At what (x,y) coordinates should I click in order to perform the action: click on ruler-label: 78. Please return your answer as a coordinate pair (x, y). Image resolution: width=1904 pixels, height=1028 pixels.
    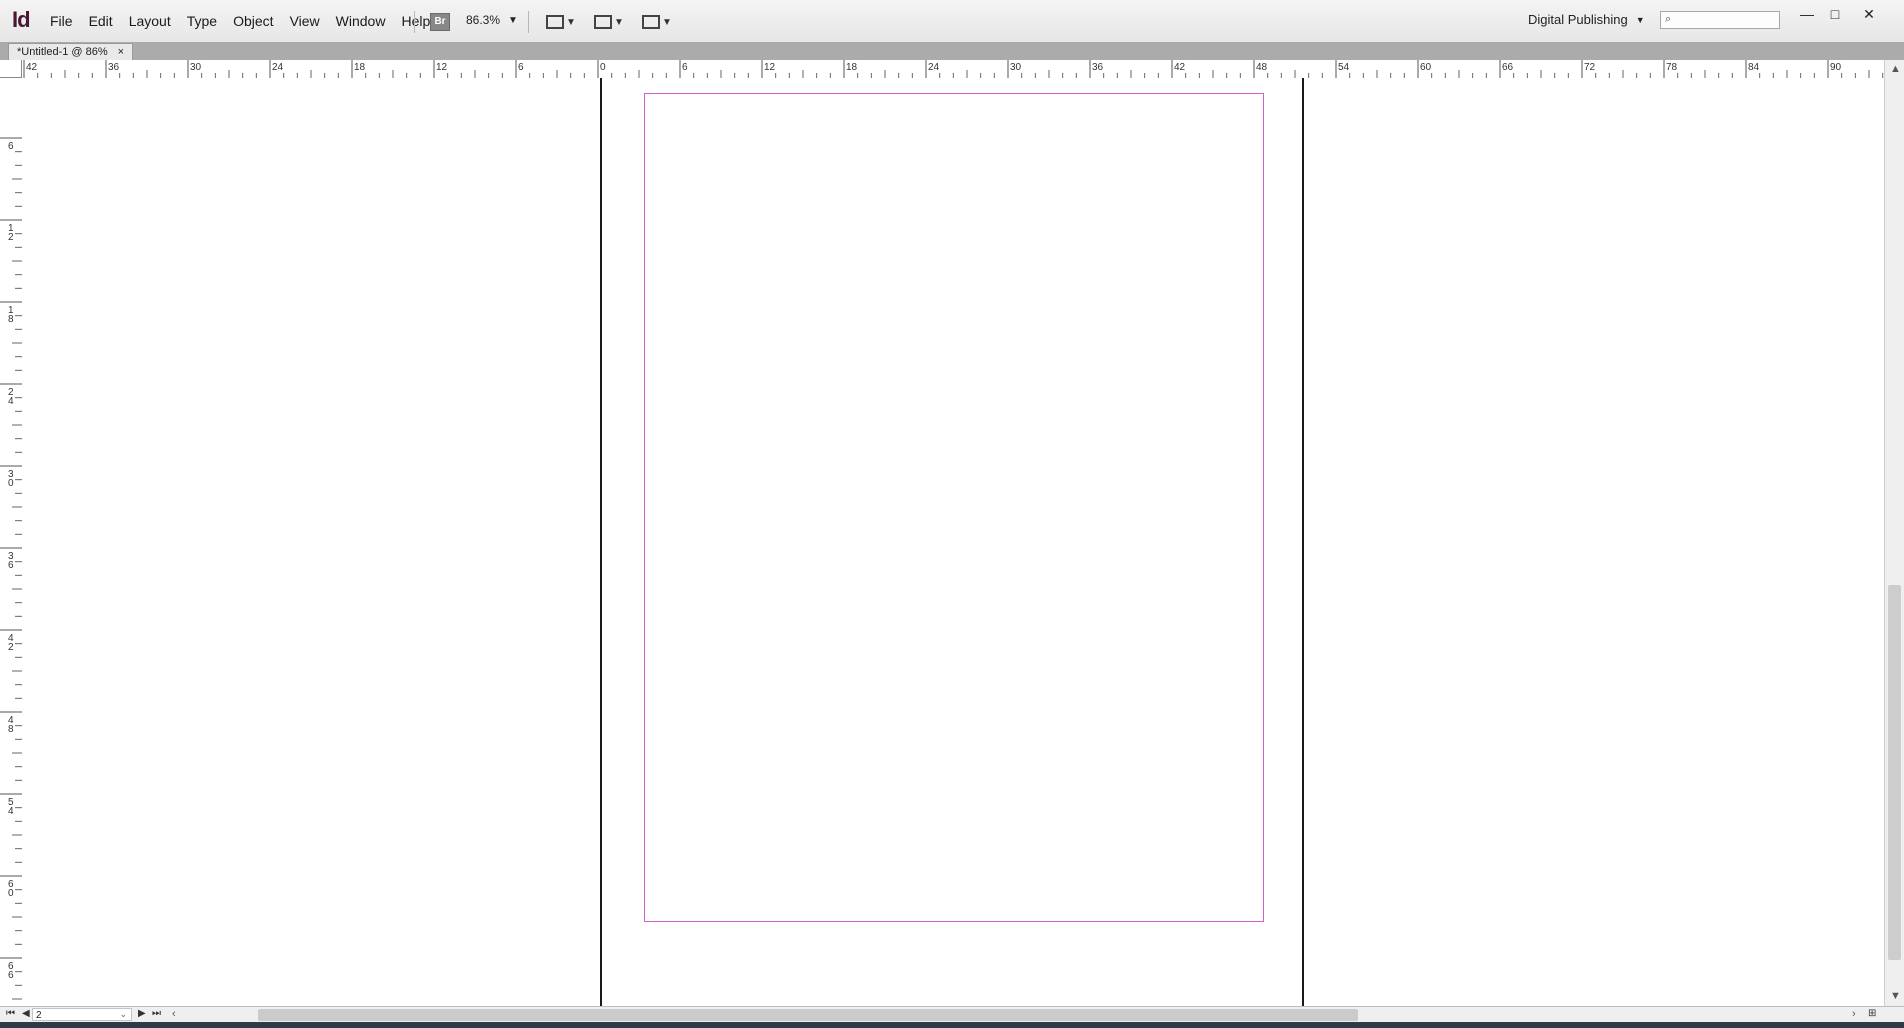
    Looking at the image, I should click on (1672, 67).